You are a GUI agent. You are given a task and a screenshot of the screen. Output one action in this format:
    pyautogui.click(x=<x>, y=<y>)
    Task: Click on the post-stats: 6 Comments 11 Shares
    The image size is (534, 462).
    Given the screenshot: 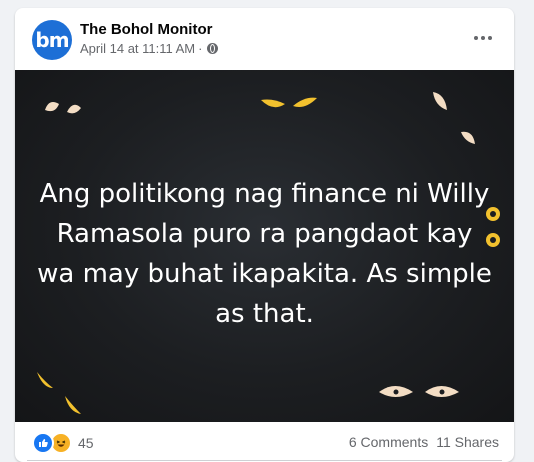 What is the action you would take?
    pyautogui.click(x=424, y=442)
    